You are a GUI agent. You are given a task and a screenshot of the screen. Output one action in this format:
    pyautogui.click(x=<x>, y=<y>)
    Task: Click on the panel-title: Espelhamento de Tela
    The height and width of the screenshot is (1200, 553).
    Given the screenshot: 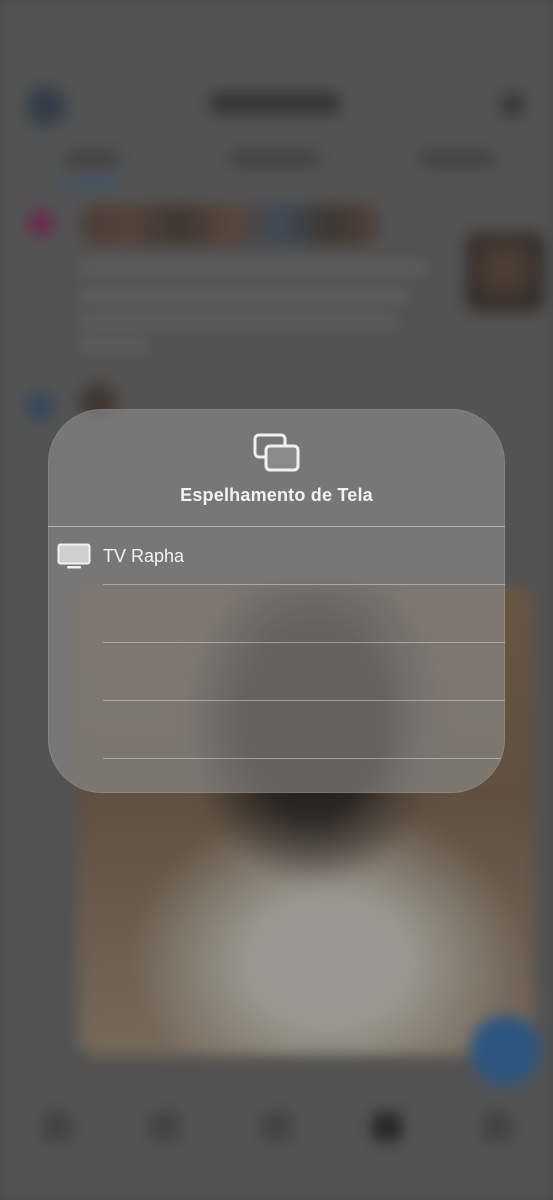 What is the action you would take?
    pyautogui.click(x=276, y=495)
    